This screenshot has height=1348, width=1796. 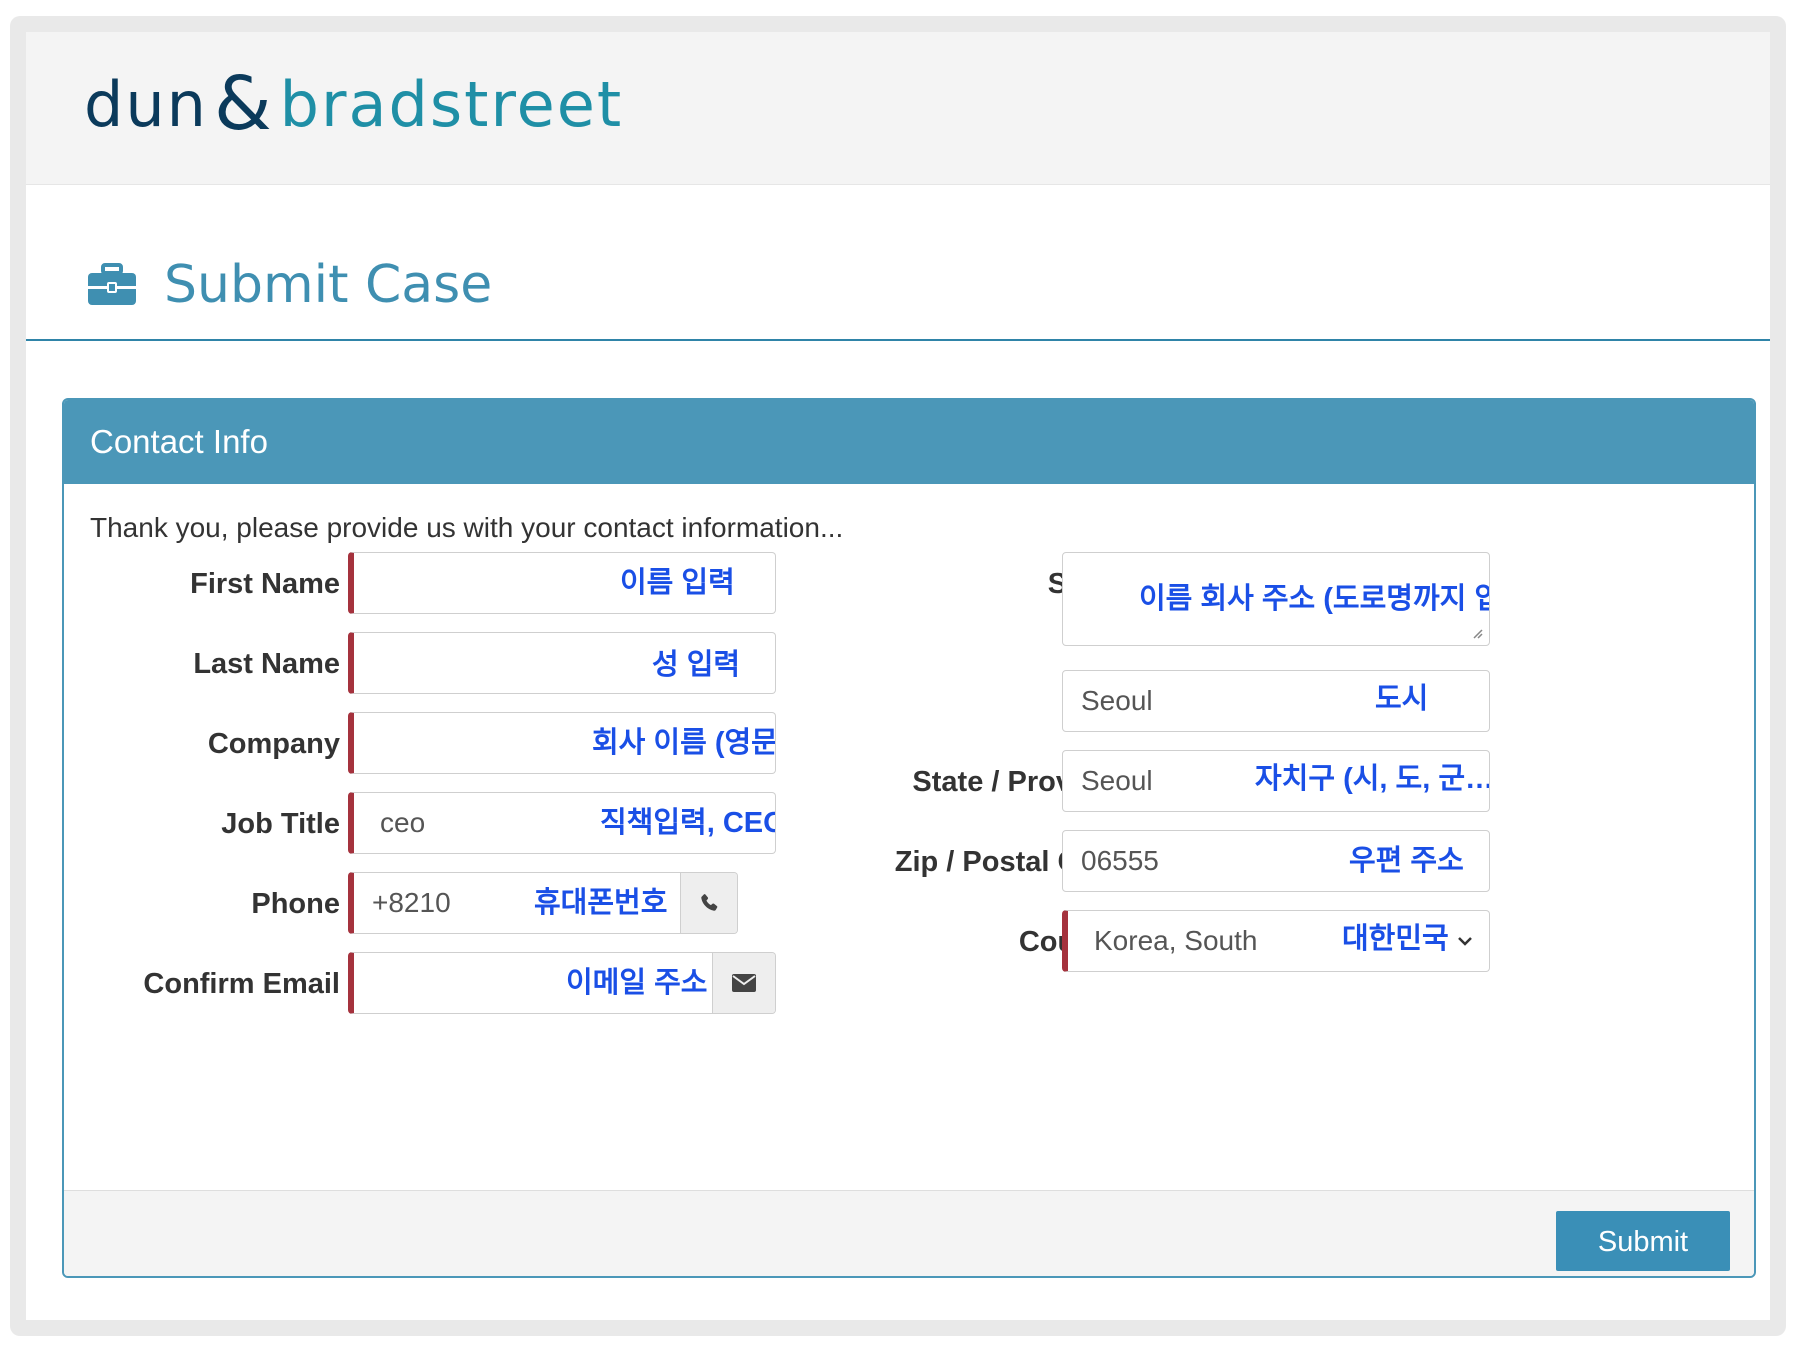 I want to click on briefcase-icon, so click(x=112, y=284).